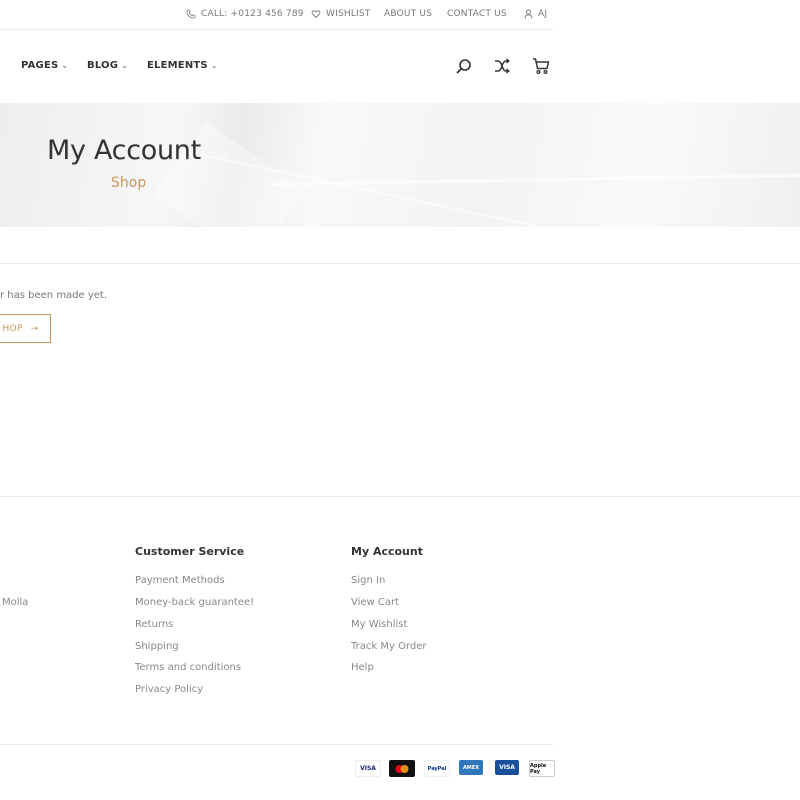 This screenshot has height=800, width=800. I want to click on contact-label: CONTACT US, so click(477, 14).